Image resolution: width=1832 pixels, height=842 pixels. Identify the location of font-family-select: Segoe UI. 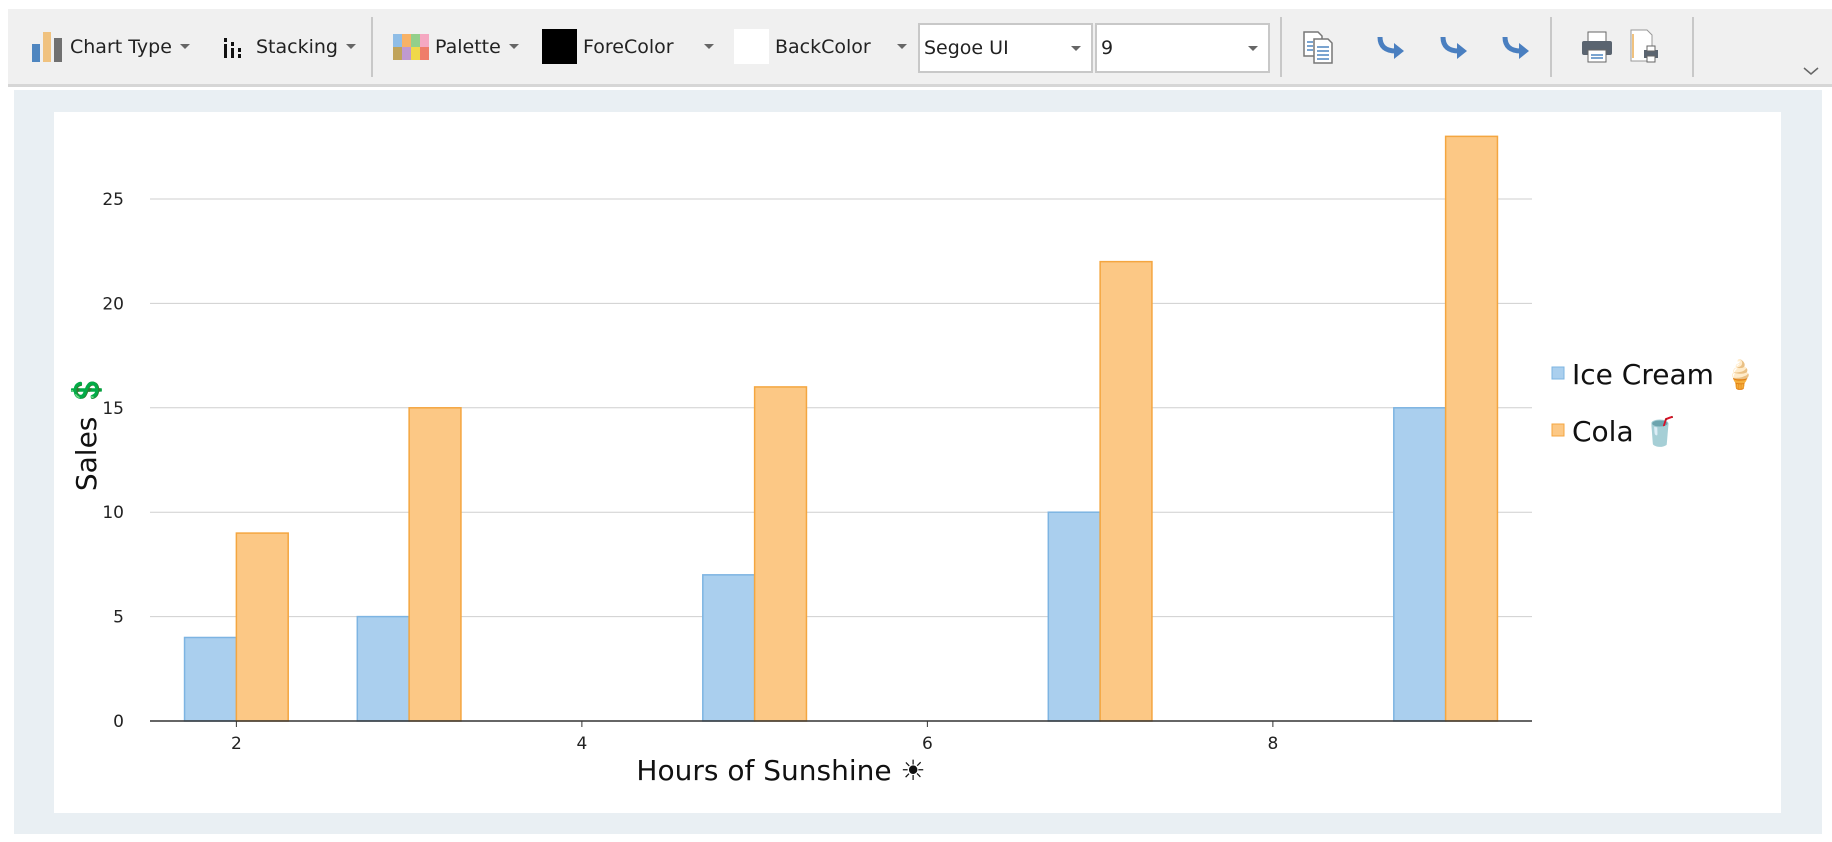
(1005, 48).